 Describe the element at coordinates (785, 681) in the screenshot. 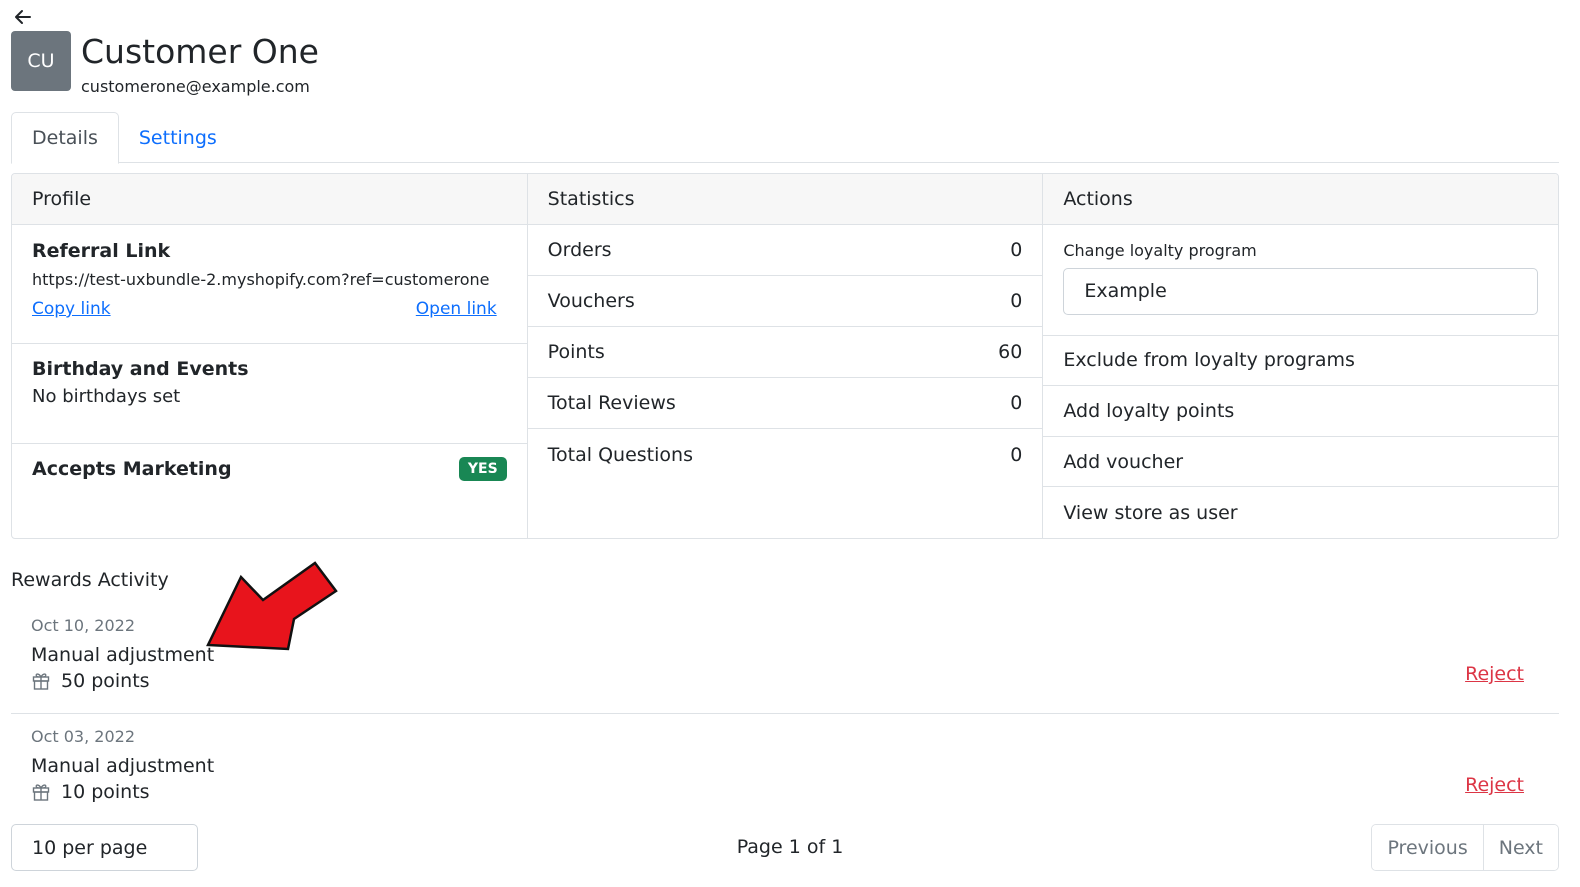

I see `activity-points: 50 points` at that location.